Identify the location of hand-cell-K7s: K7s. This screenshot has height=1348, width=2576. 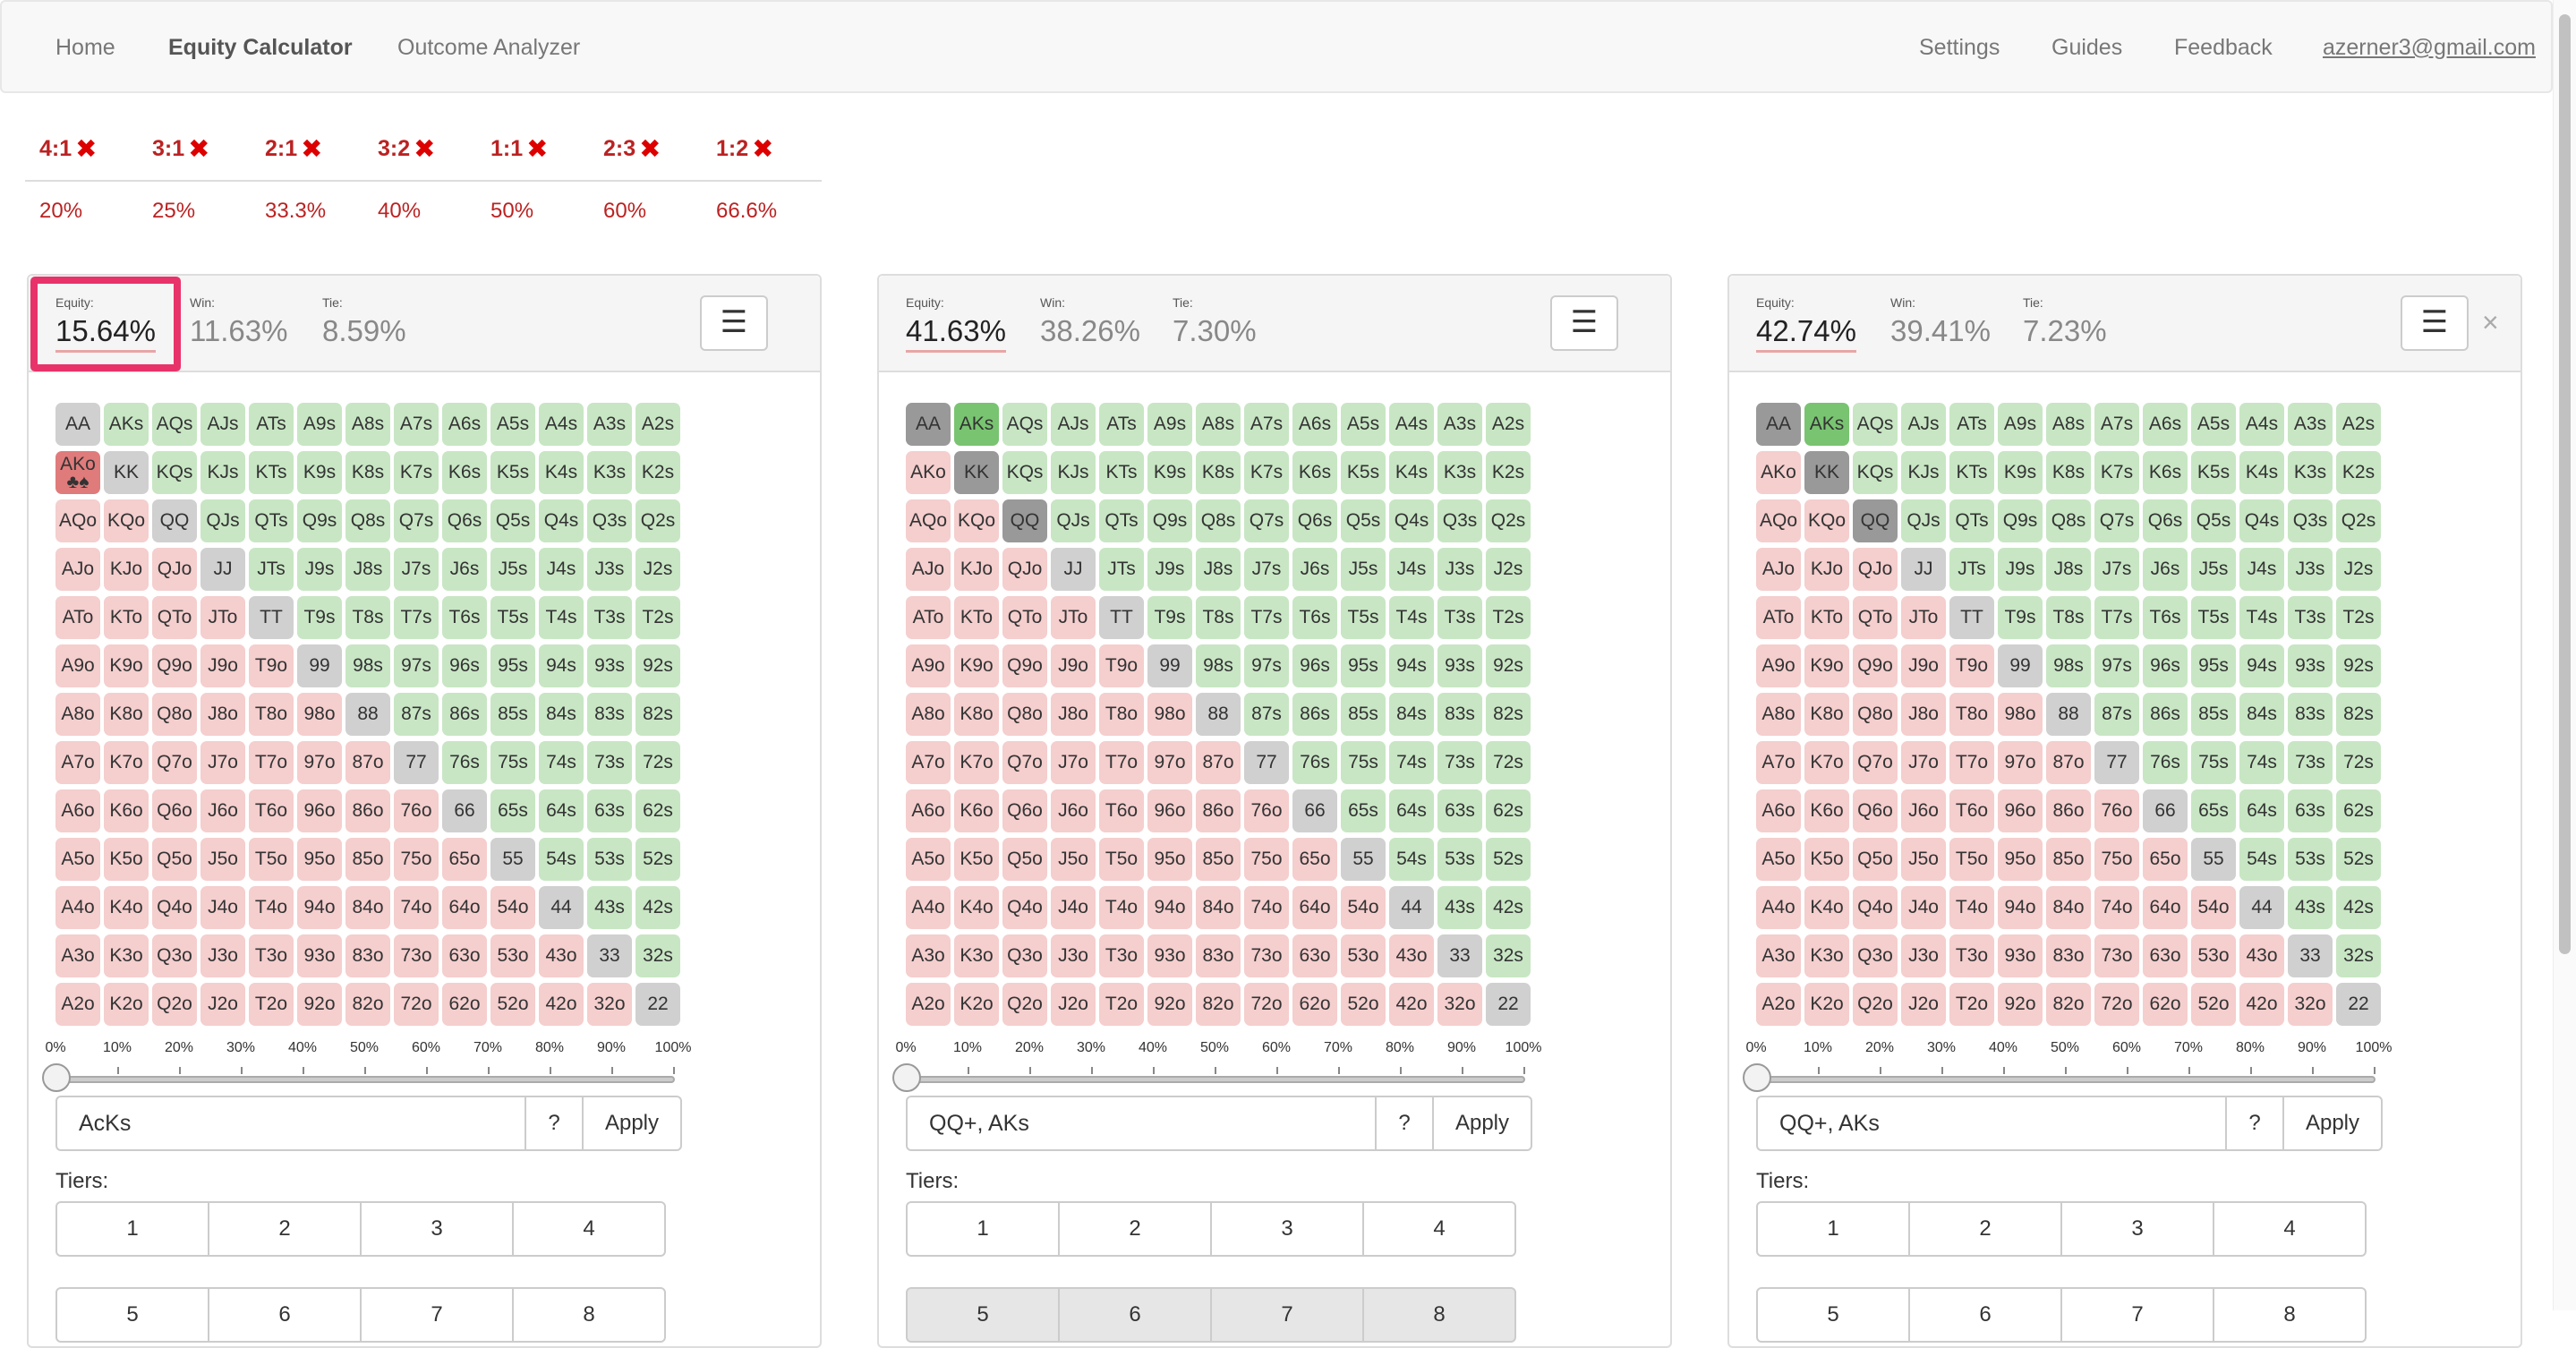
(2116, 472).